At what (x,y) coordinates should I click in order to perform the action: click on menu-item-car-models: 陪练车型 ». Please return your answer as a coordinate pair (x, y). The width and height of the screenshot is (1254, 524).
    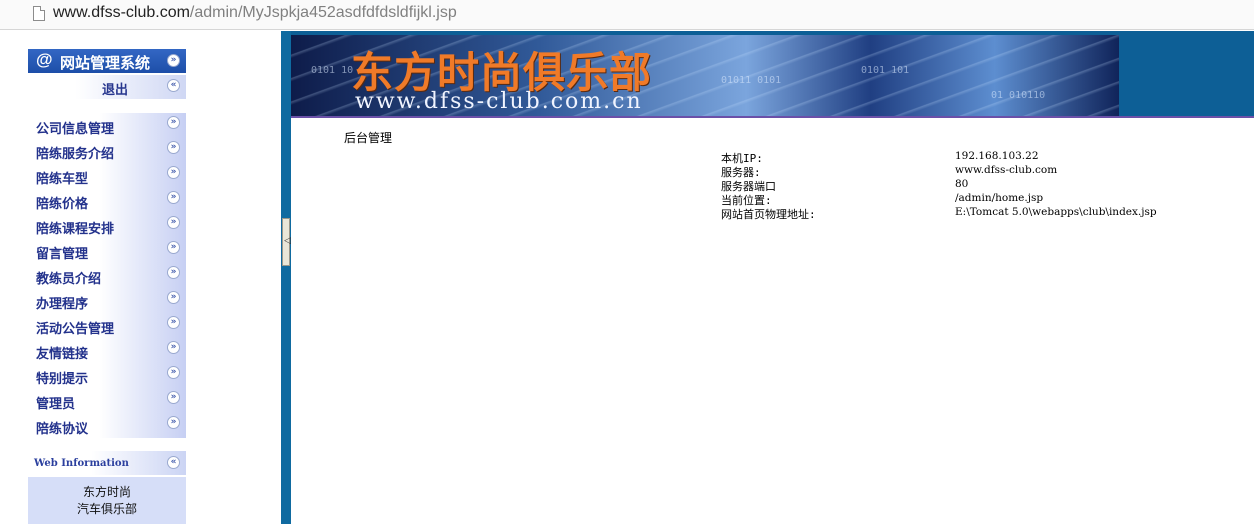
    Looking at the image, I should click on (107, 175).